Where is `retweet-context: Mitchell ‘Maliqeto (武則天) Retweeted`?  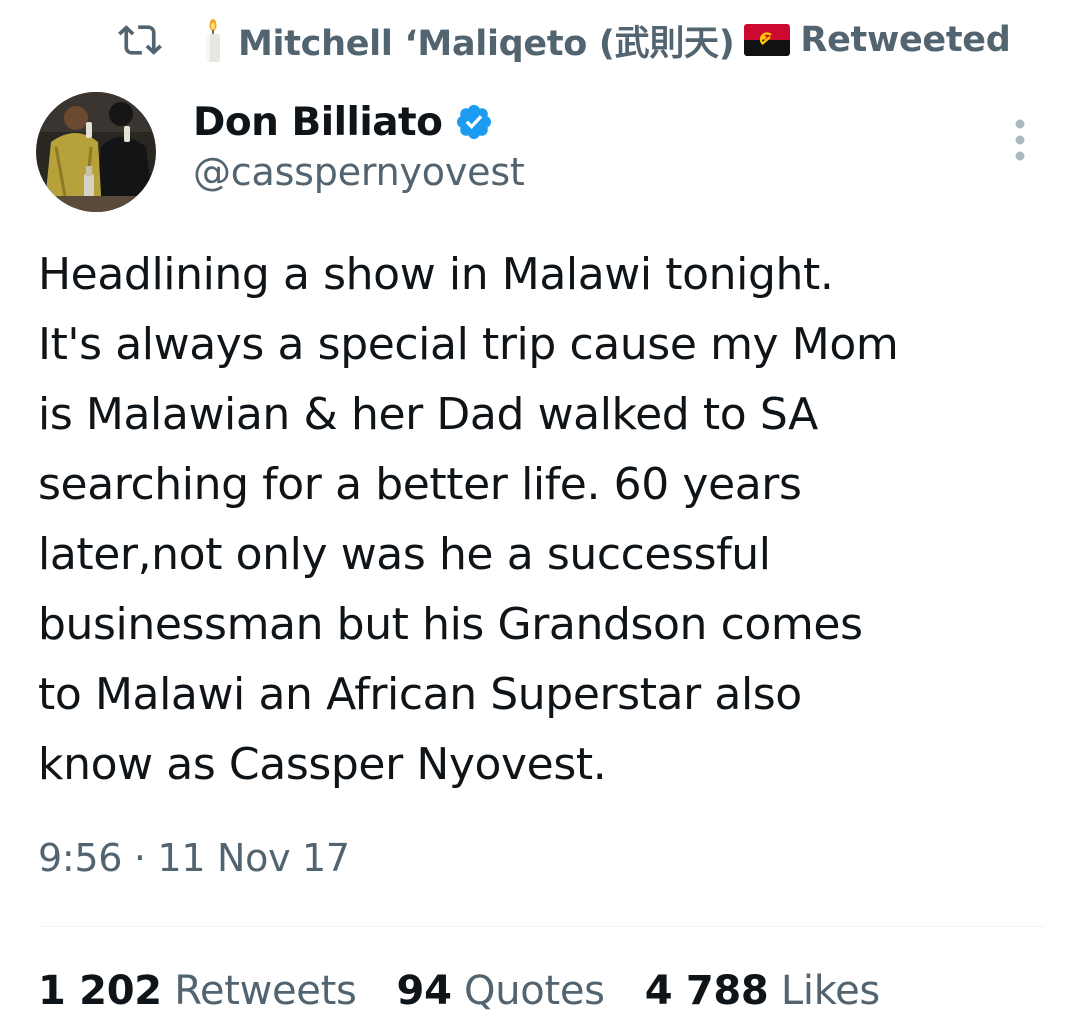 retweet-context: Mitchell ‘Maliqeto (武則天) Retweeted is located at coordinates (564, 40).